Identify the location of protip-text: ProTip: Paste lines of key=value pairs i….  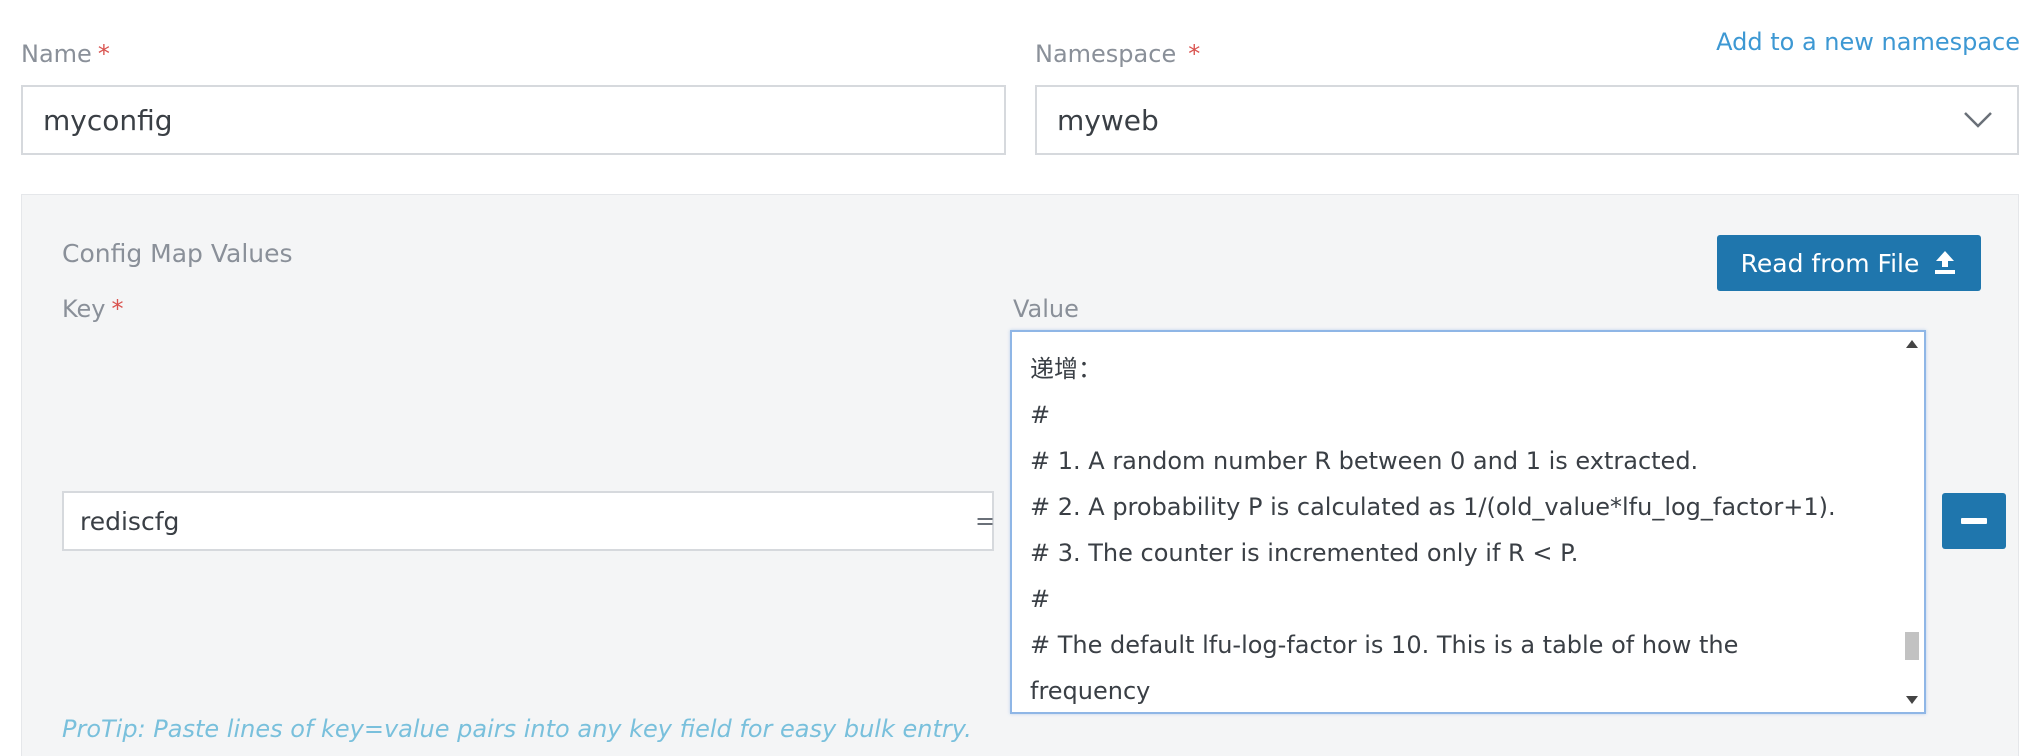
(517, 729).